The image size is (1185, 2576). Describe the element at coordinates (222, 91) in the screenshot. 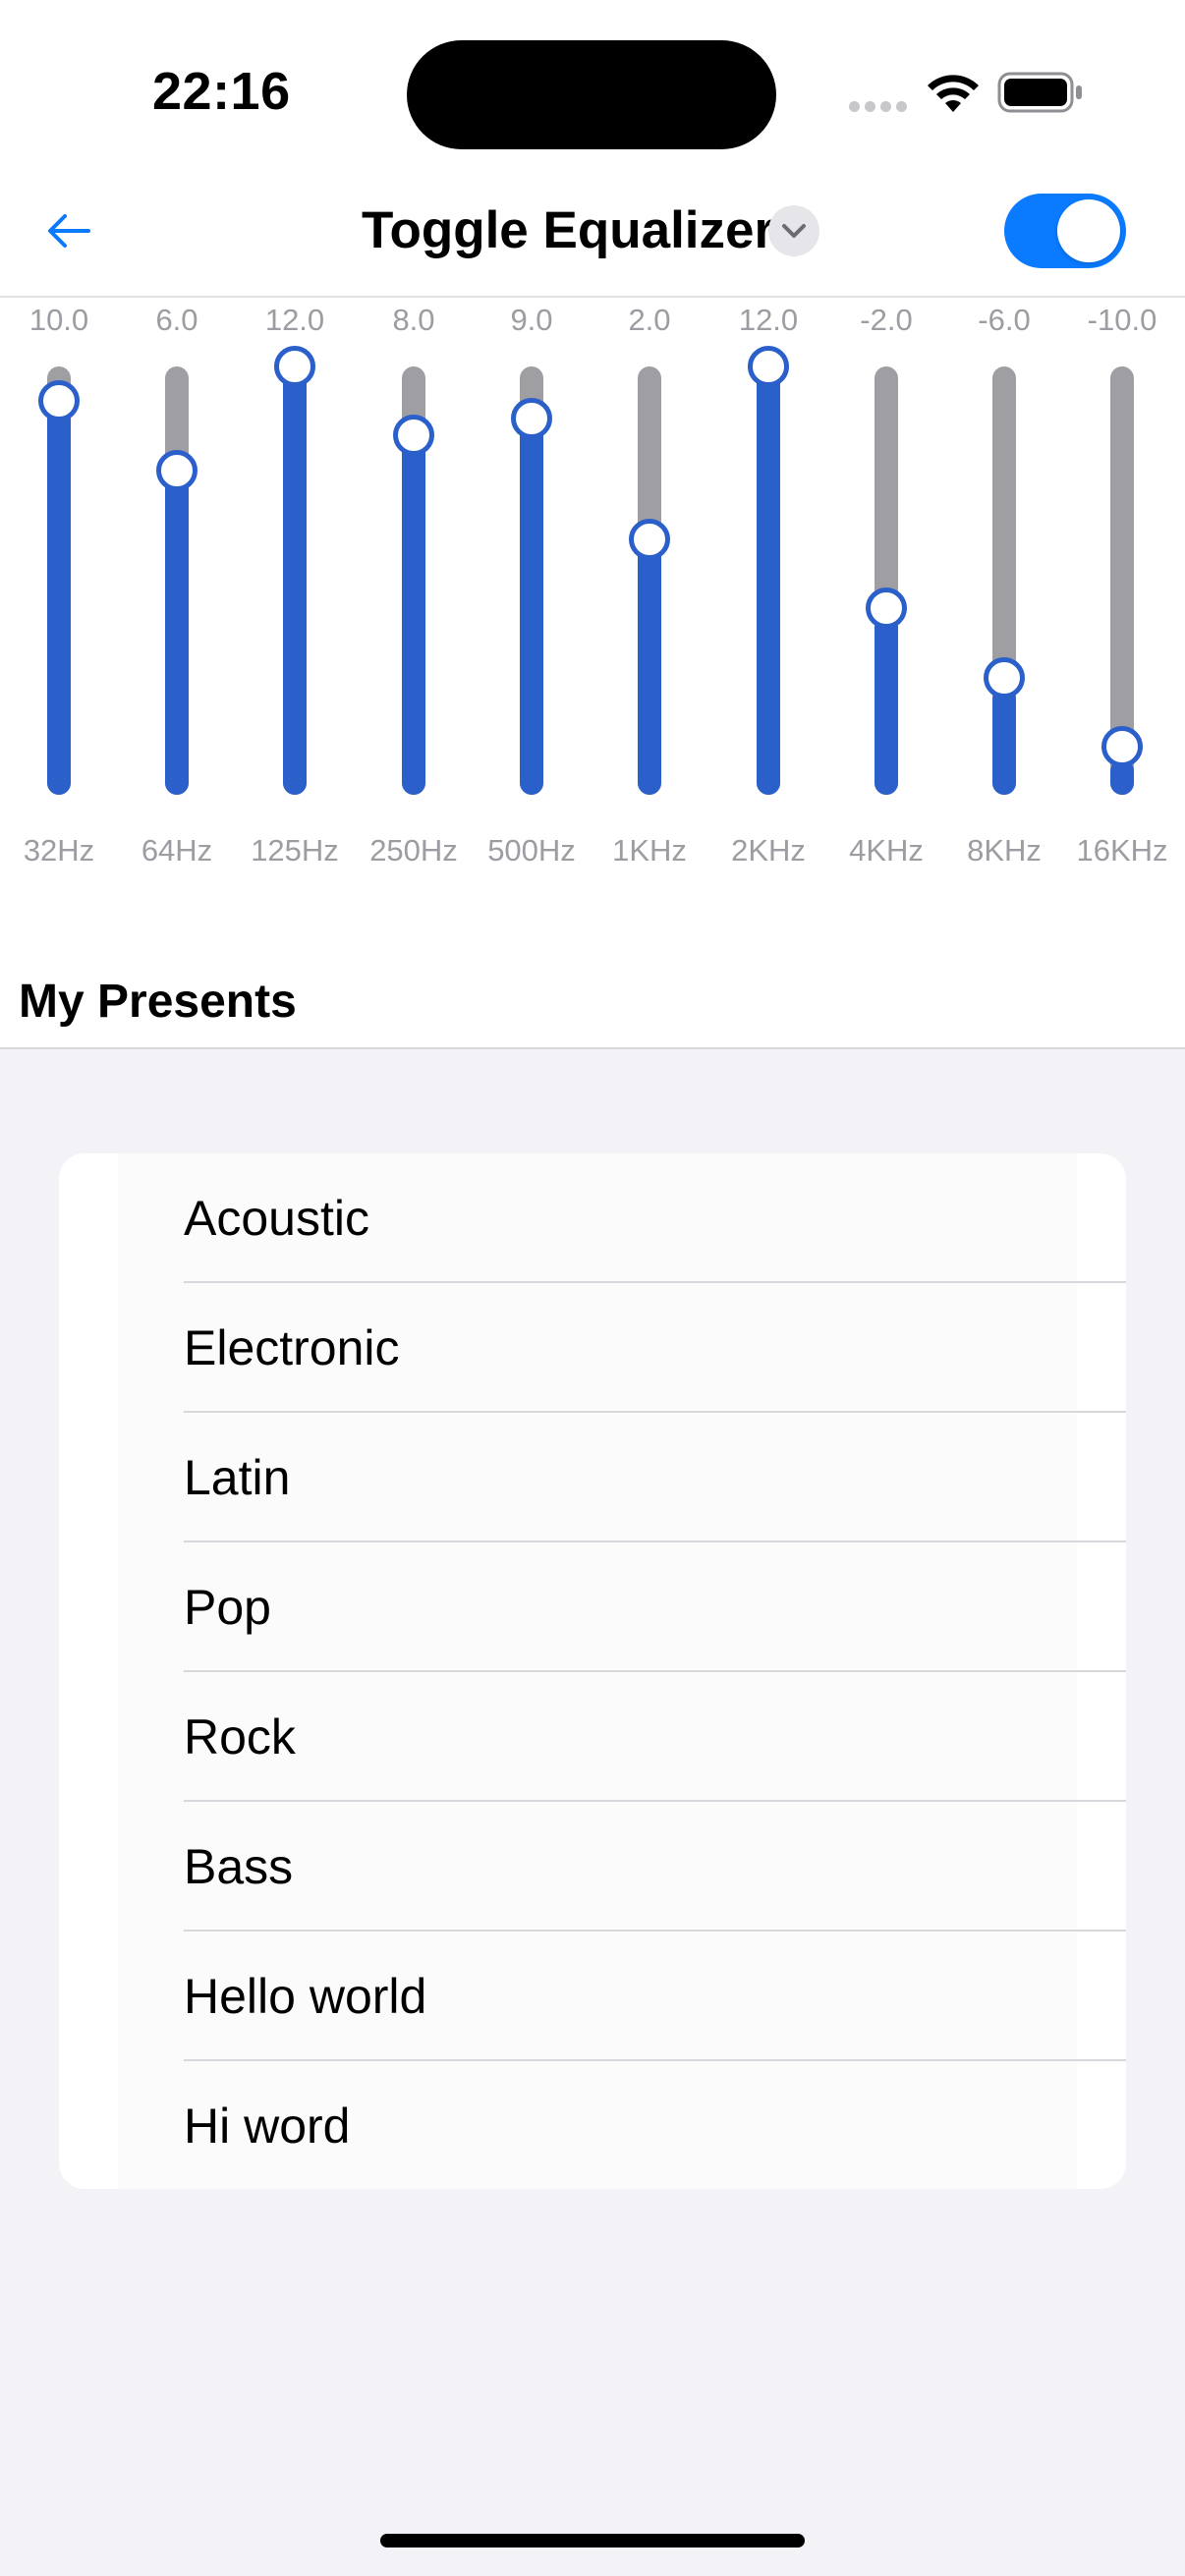

I see `status-time: 22:16` at that location.